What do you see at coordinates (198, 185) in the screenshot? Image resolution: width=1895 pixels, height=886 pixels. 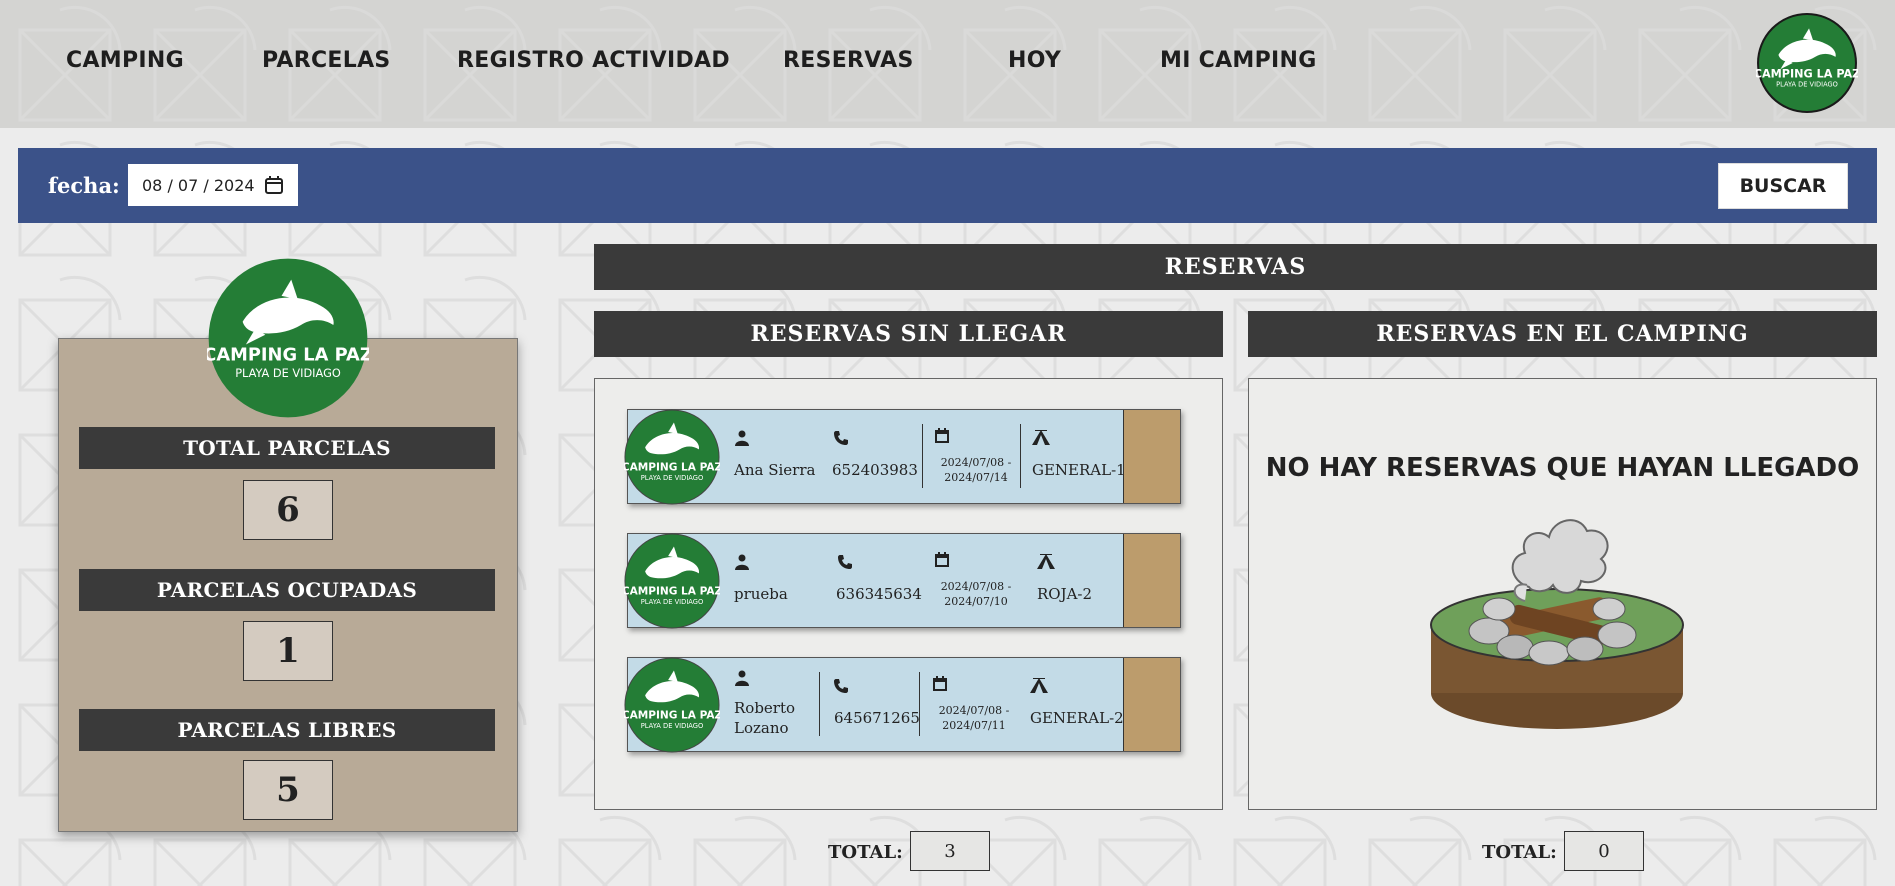 I see `date-input-value: 08 / 07 / 2024` at bounding box center [198, 185].